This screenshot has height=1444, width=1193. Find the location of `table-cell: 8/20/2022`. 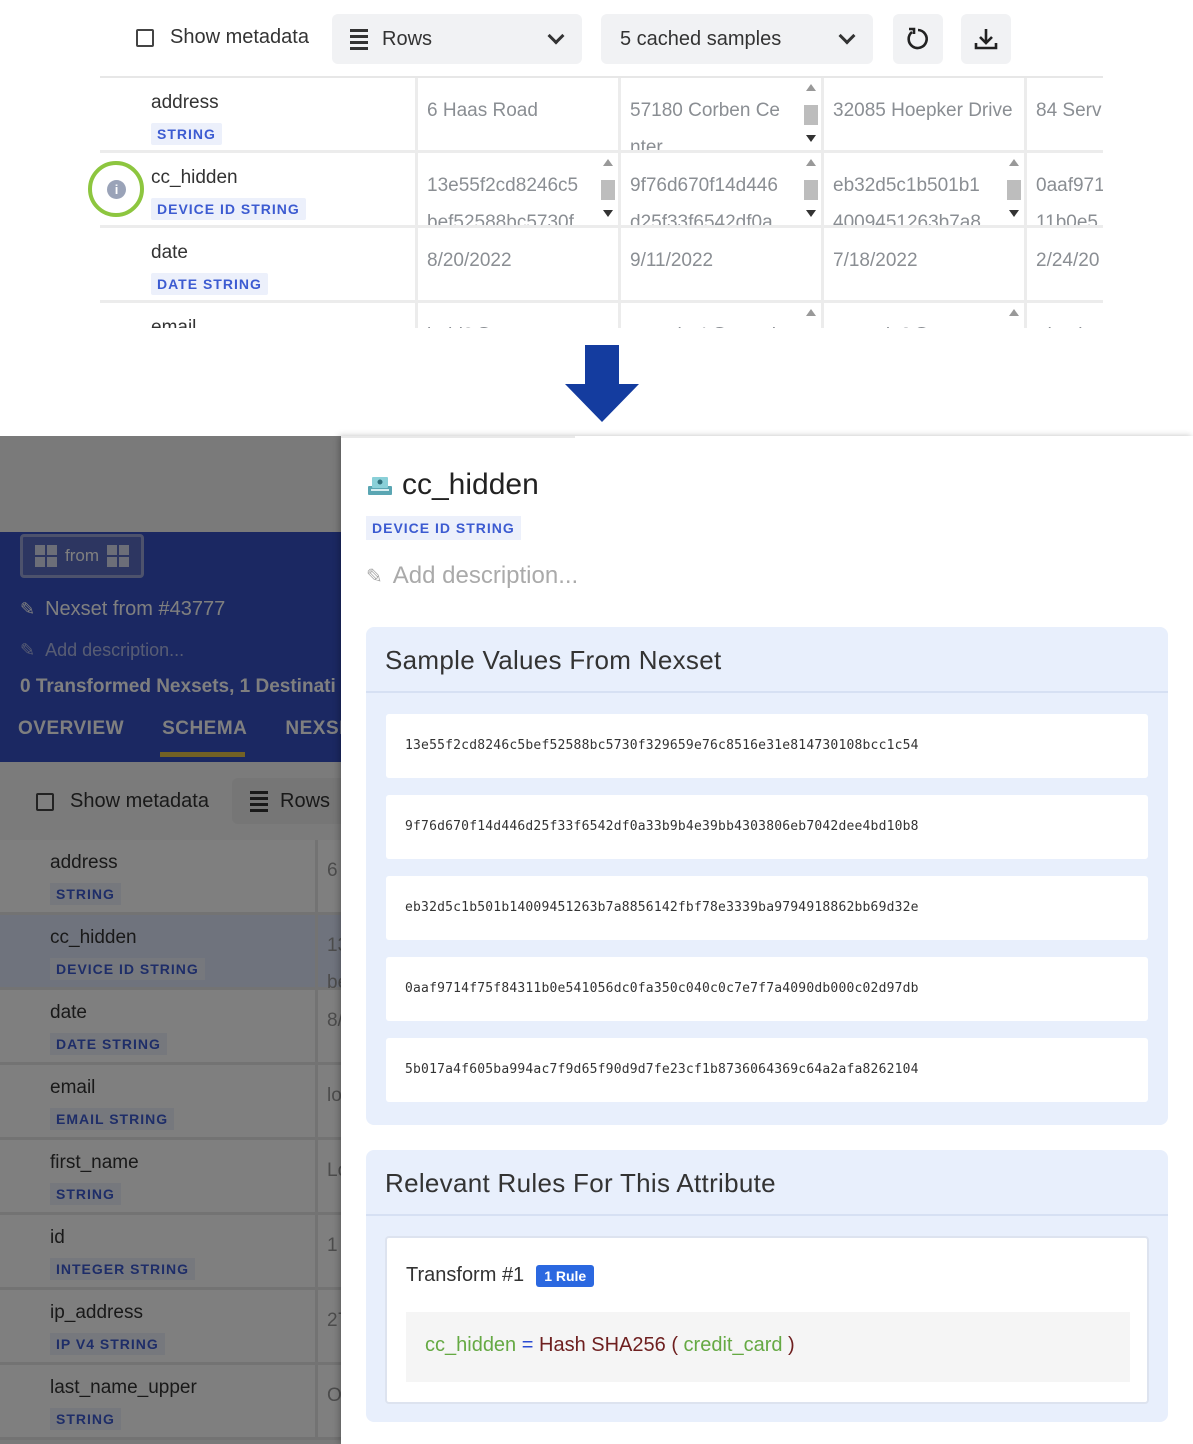

table-cell: 8/20/2022 is located at coordinates (516, 264).